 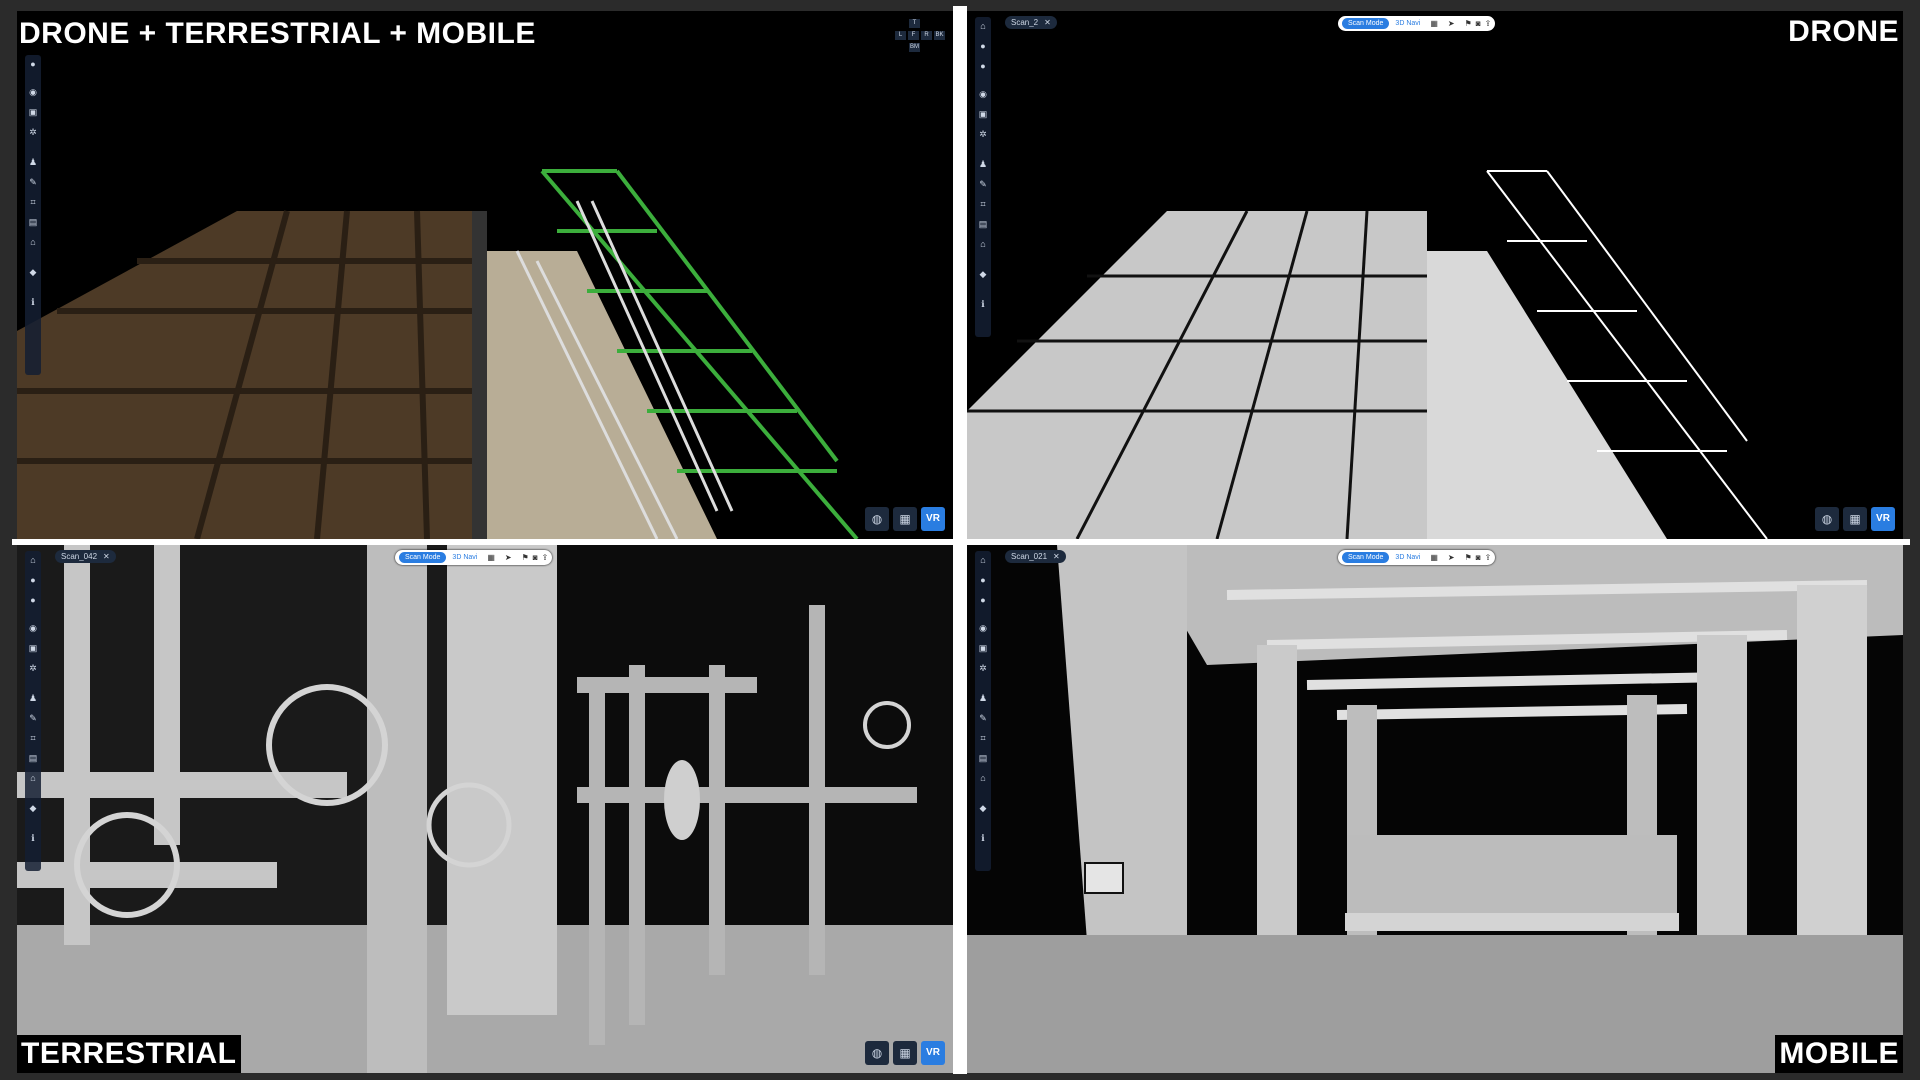 What do you see at coordinates (1031, 22) in the screenshot?
I see `scan-tab: Scan_2 ✕` at bounding box center [1031, 22].